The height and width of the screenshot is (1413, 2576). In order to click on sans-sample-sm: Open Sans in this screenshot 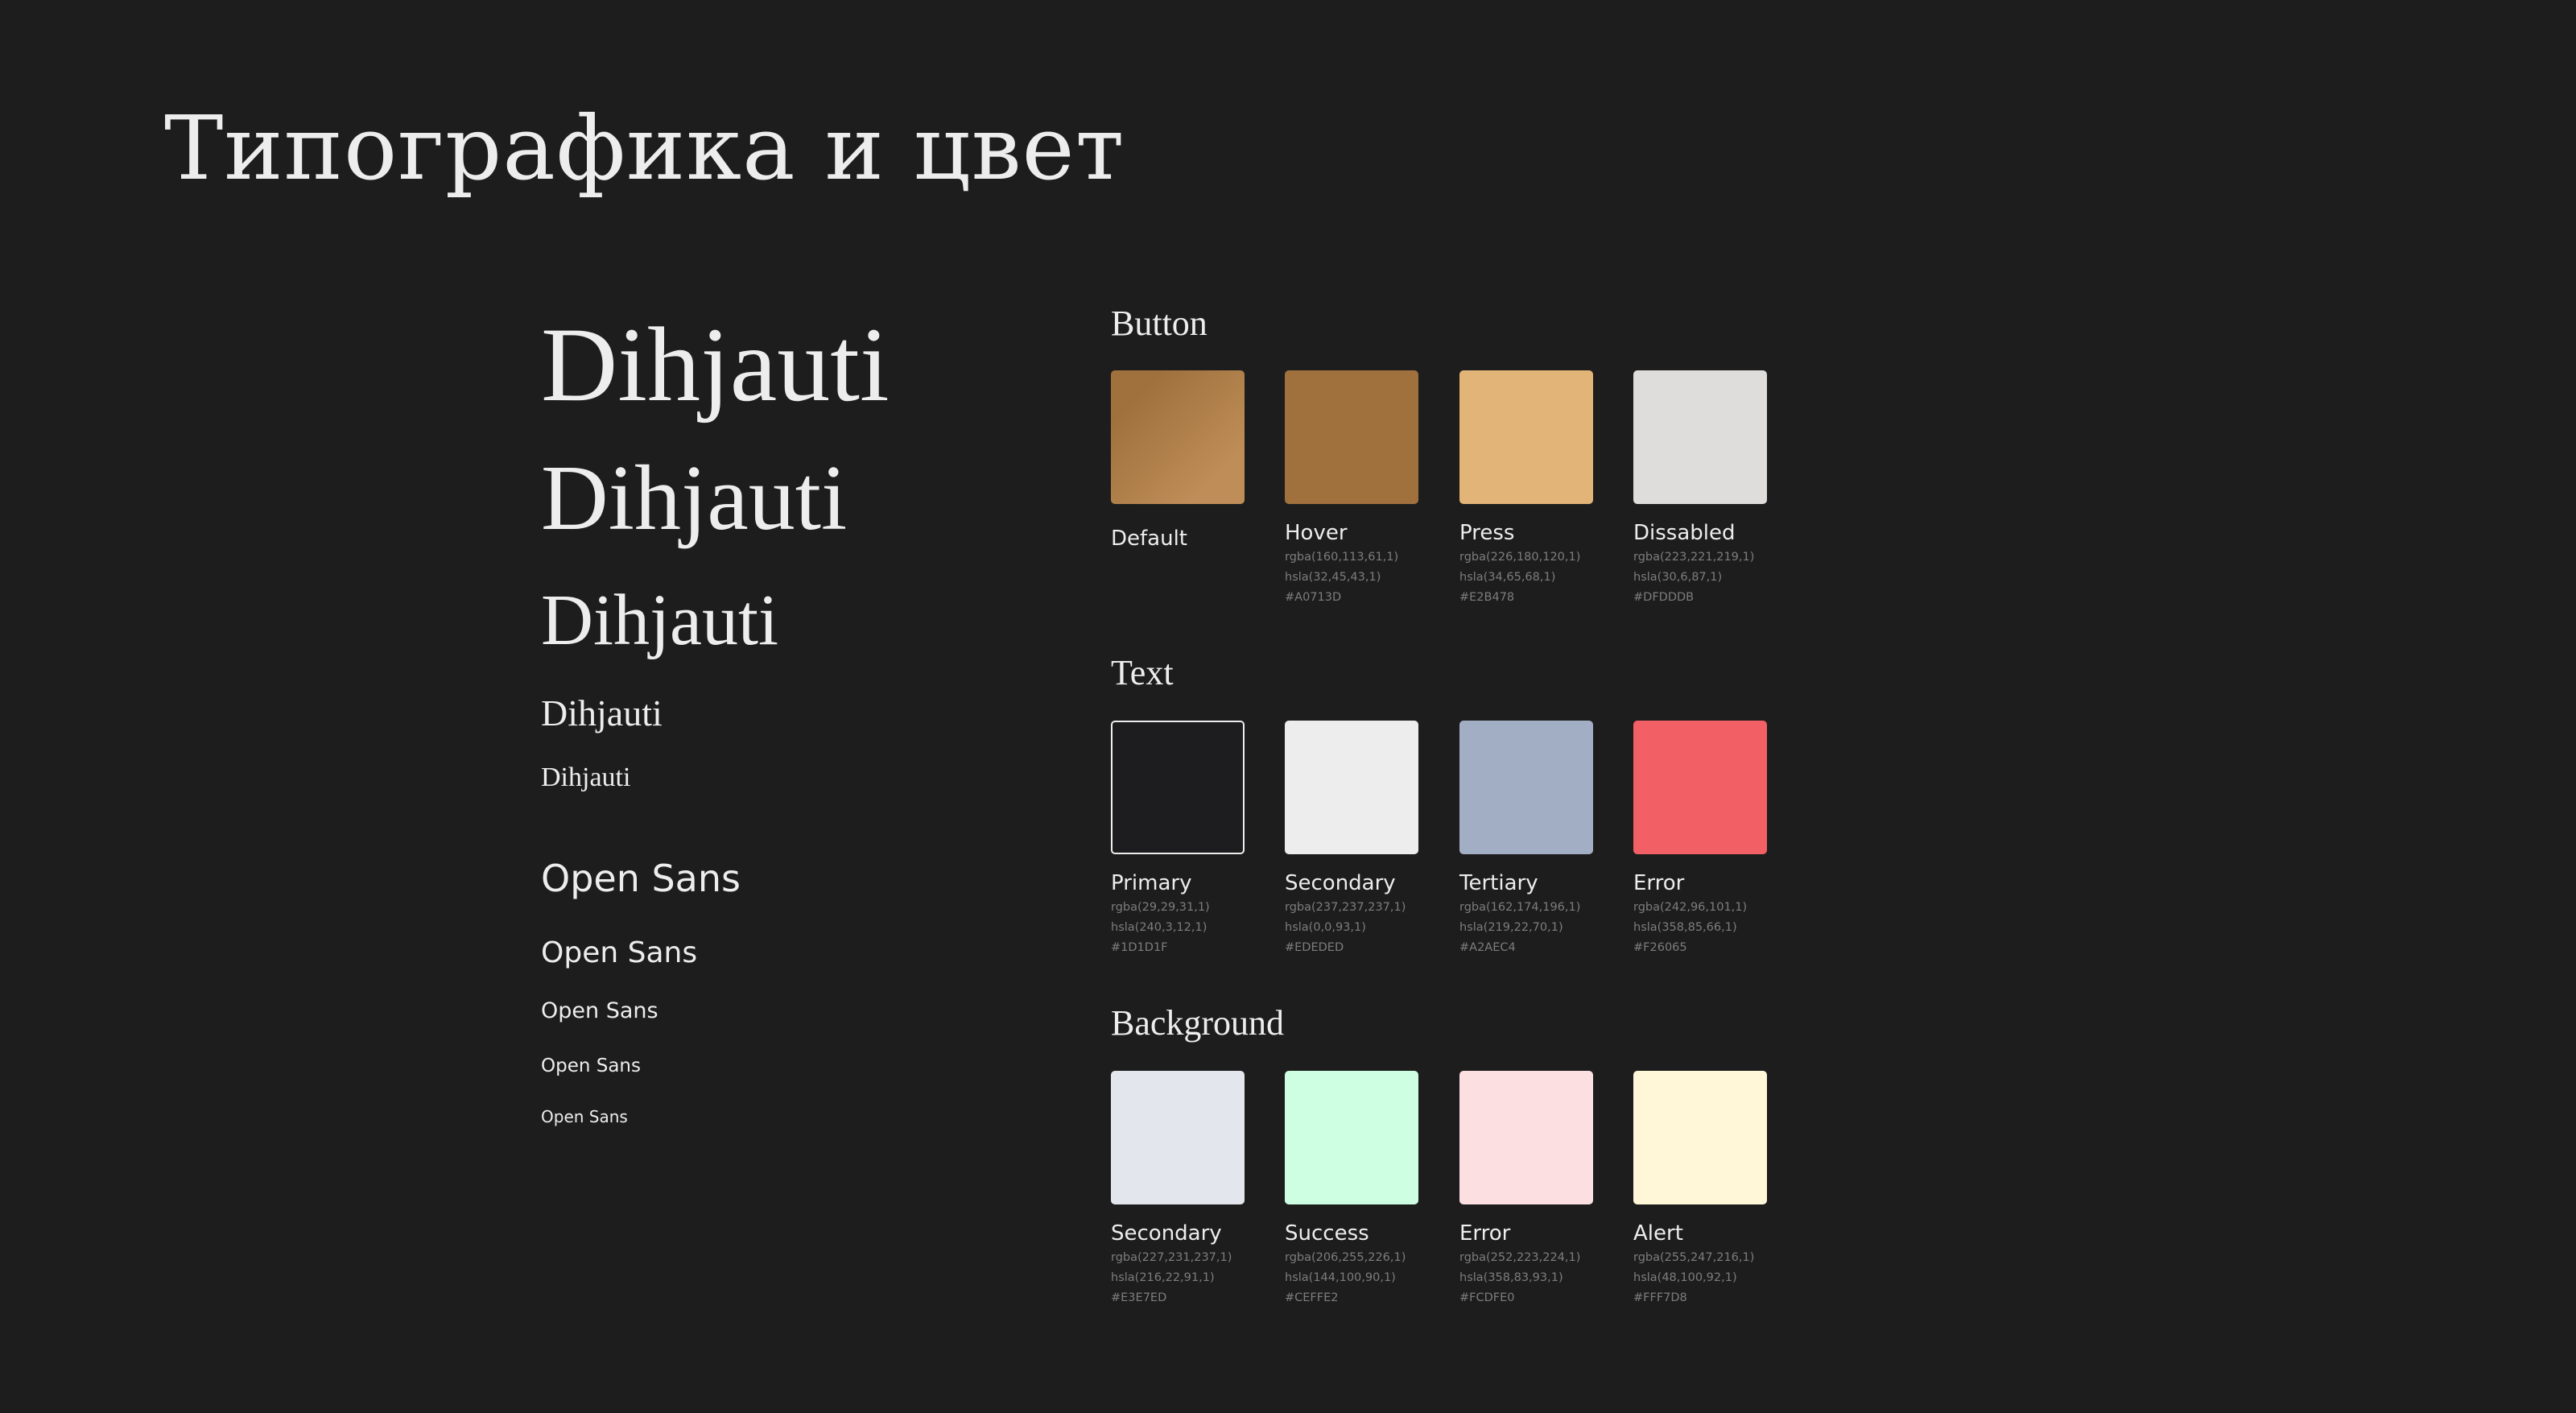, I will do `click(591, 1066)`.